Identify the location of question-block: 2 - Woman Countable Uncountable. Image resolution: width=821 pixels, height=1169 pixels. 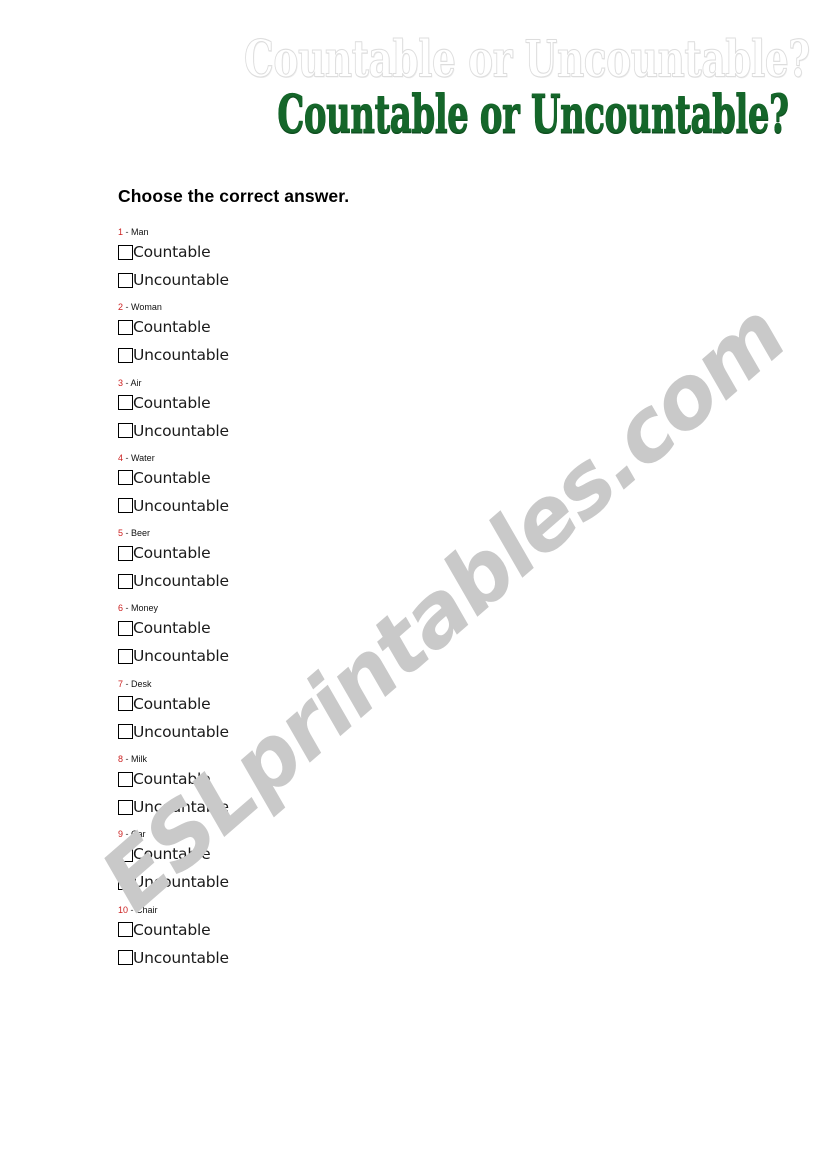
(328, 333).